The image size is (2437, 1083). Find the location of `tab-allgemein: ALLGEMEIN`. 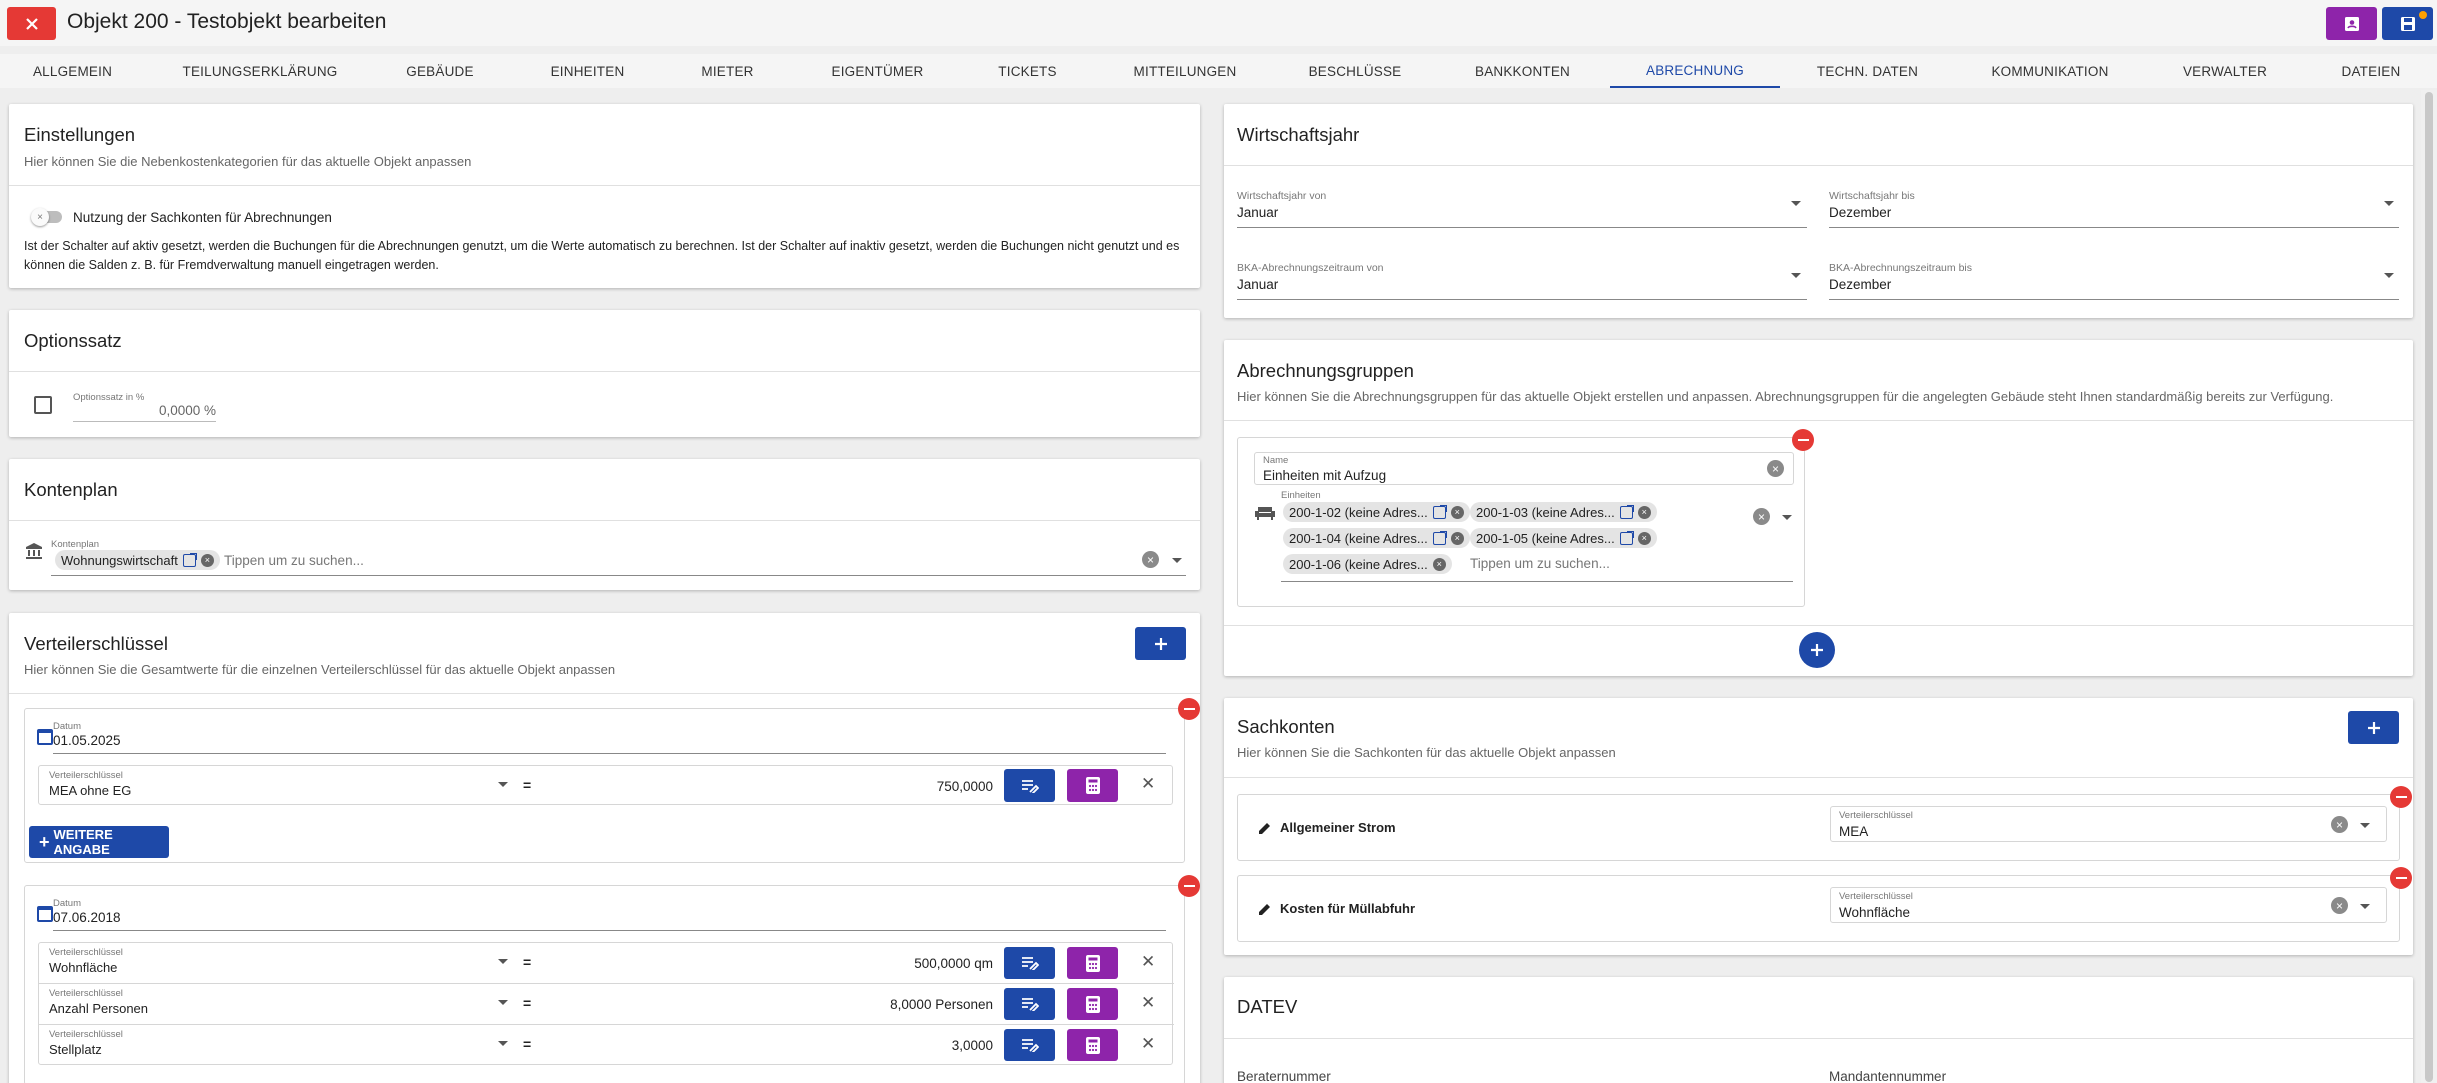

tab-allgemein: ALLGEMEIN is located at coordinates (72, 71).